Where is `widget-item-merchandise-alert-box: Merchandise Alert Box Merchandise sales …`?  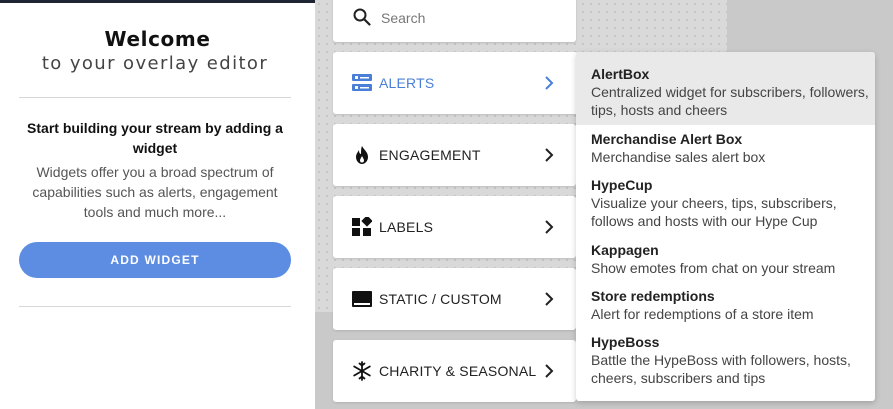 widget-item-merchandise-alert-box: Merchandise Alert Box Merchandise sales … is located at coordinates (725, 148).